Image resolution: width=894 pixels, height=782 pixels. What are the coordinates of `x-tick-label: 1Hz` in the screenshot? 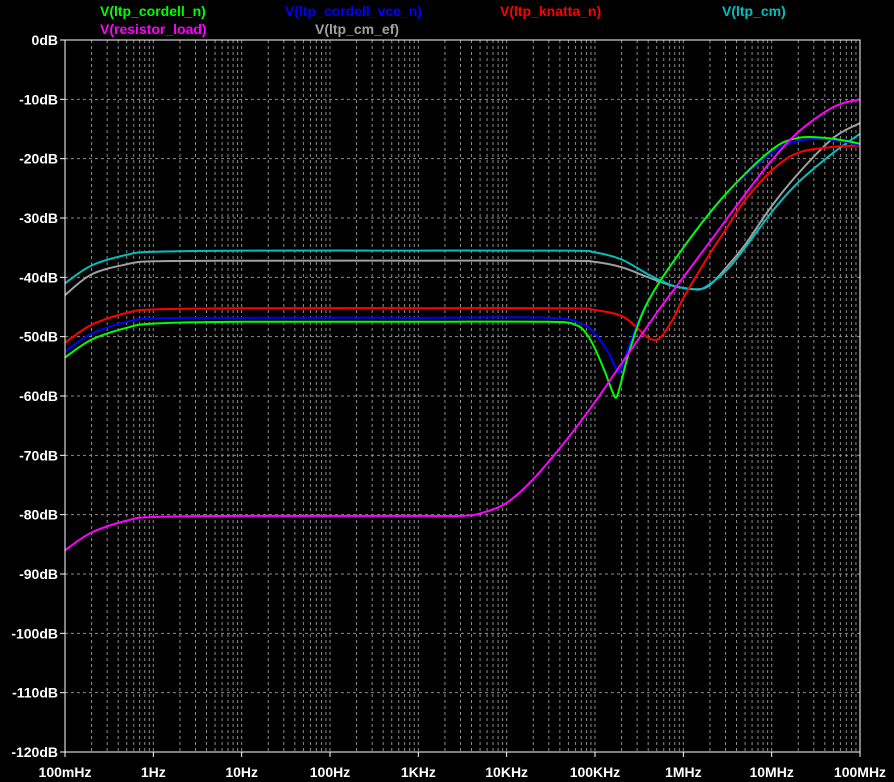 It's located at (153, 772).